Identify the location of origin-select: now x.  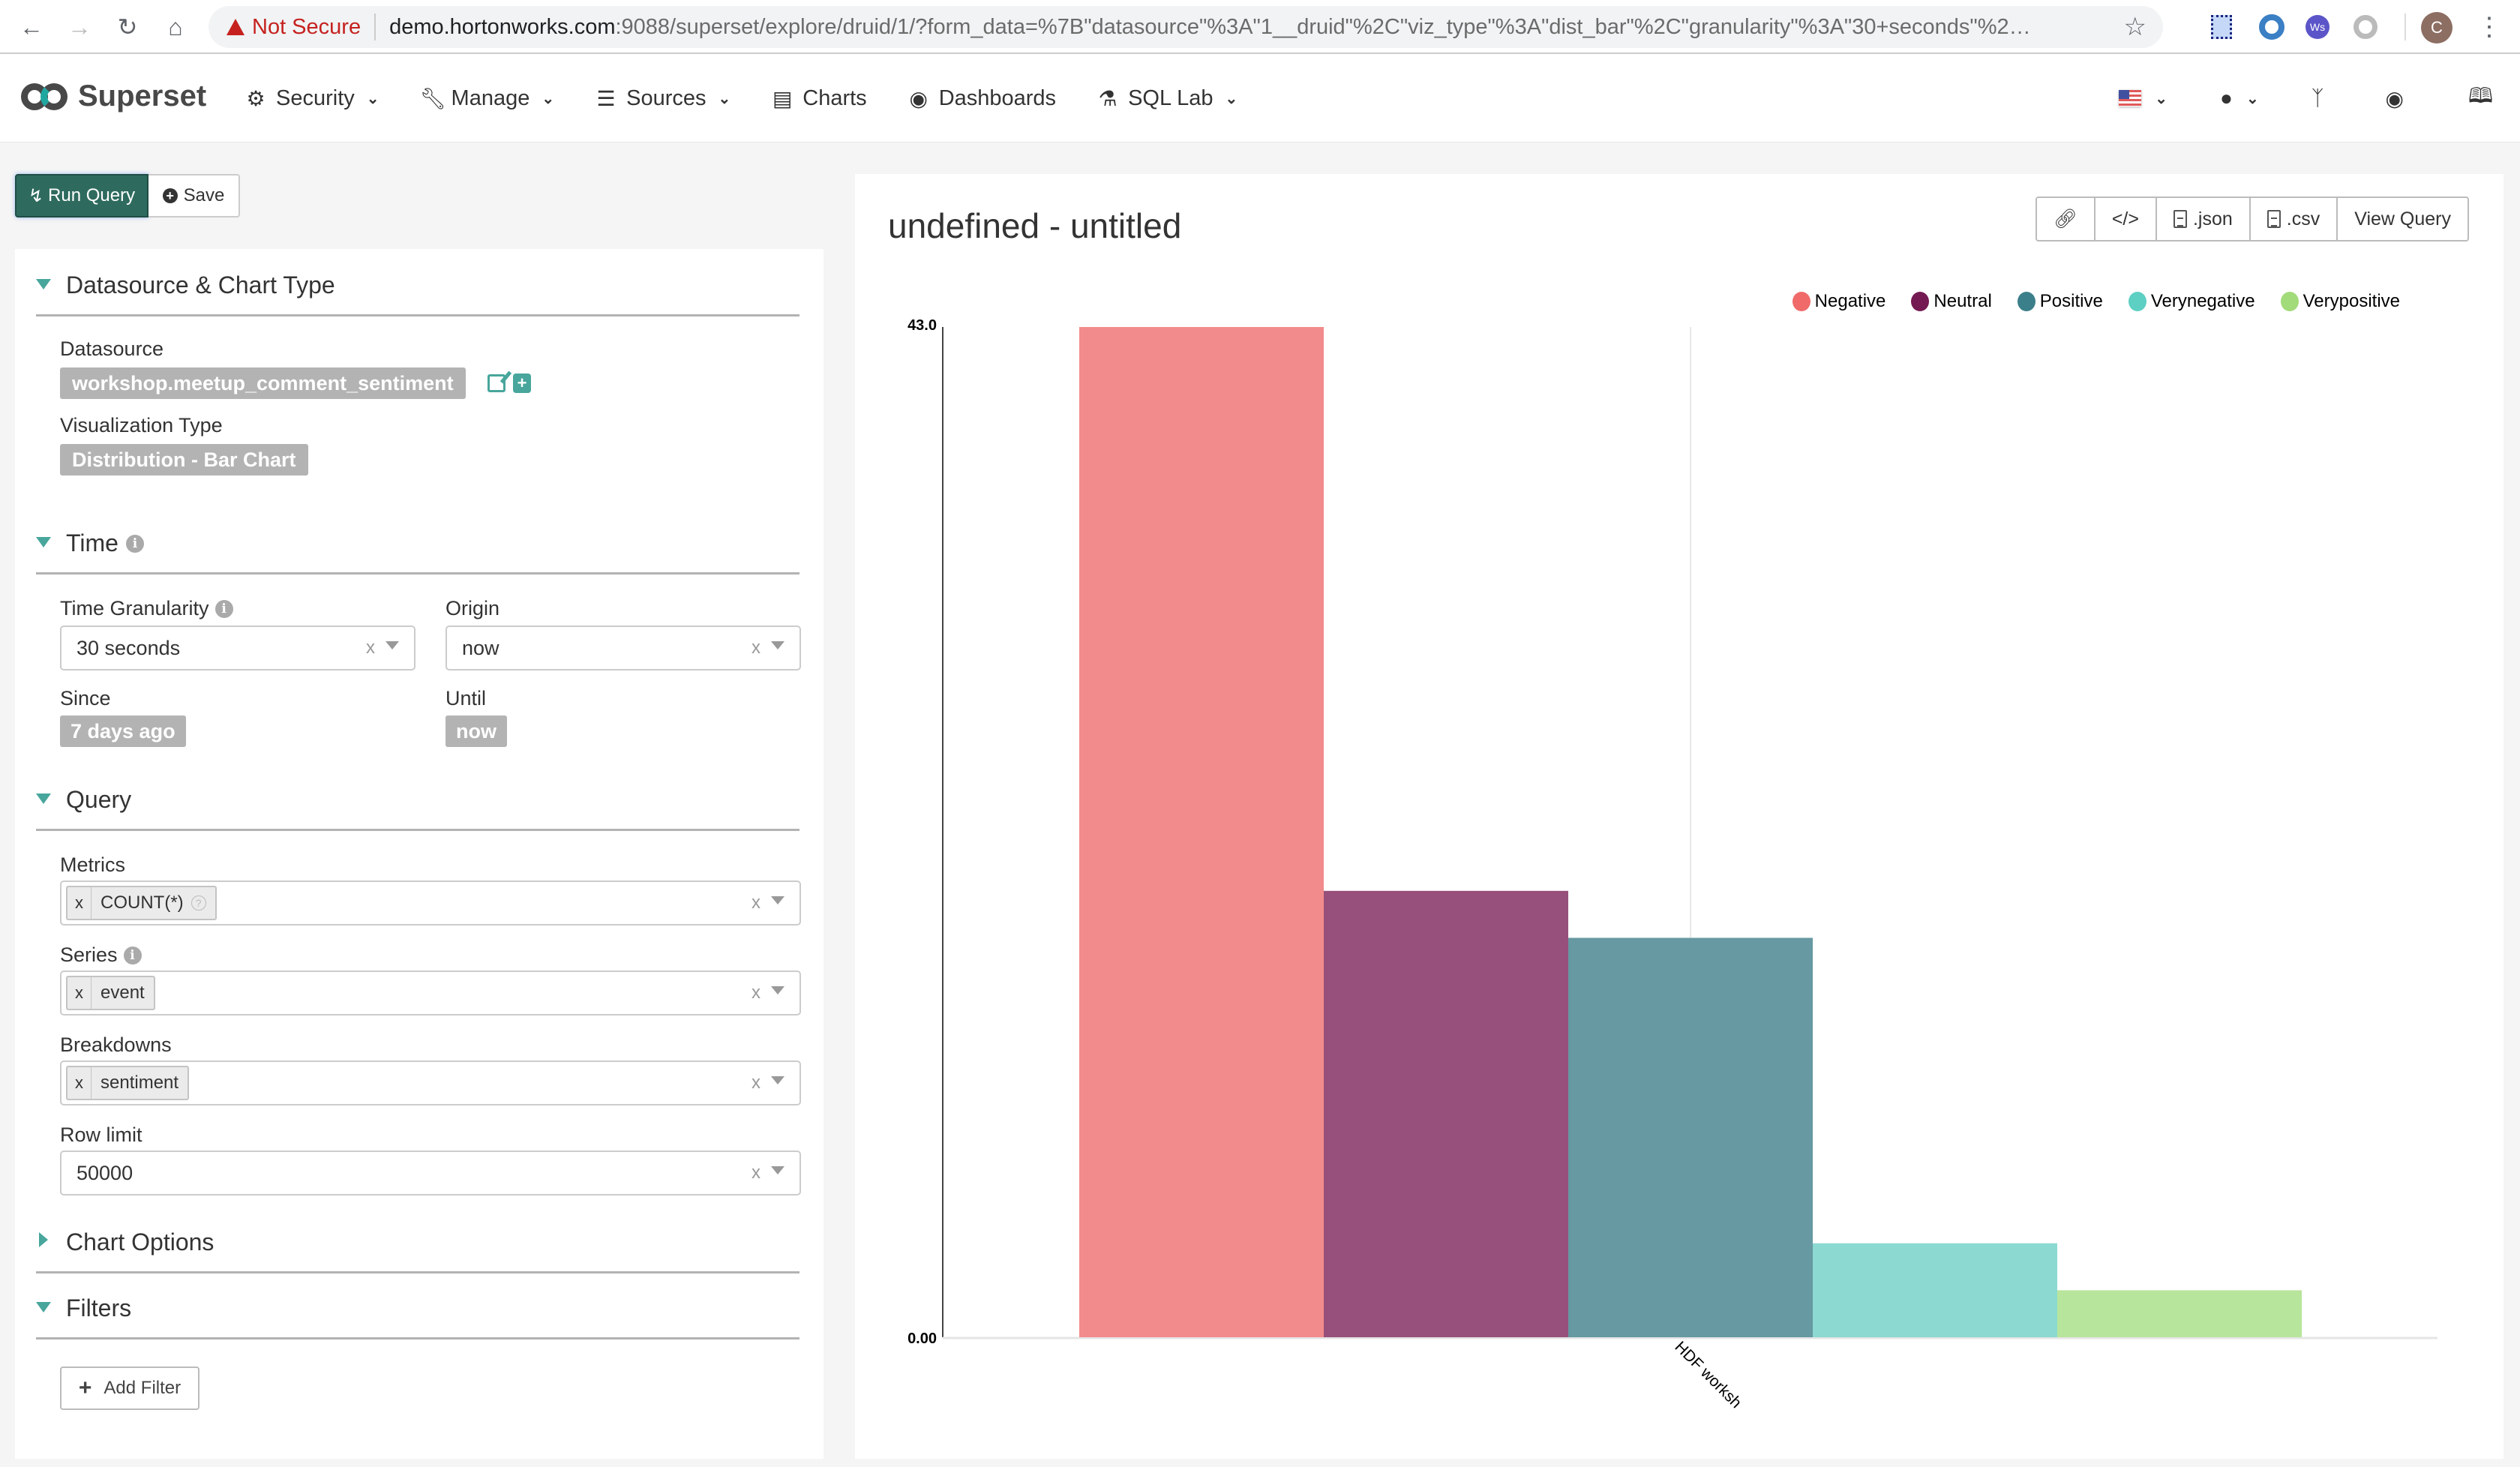
(623, 648).